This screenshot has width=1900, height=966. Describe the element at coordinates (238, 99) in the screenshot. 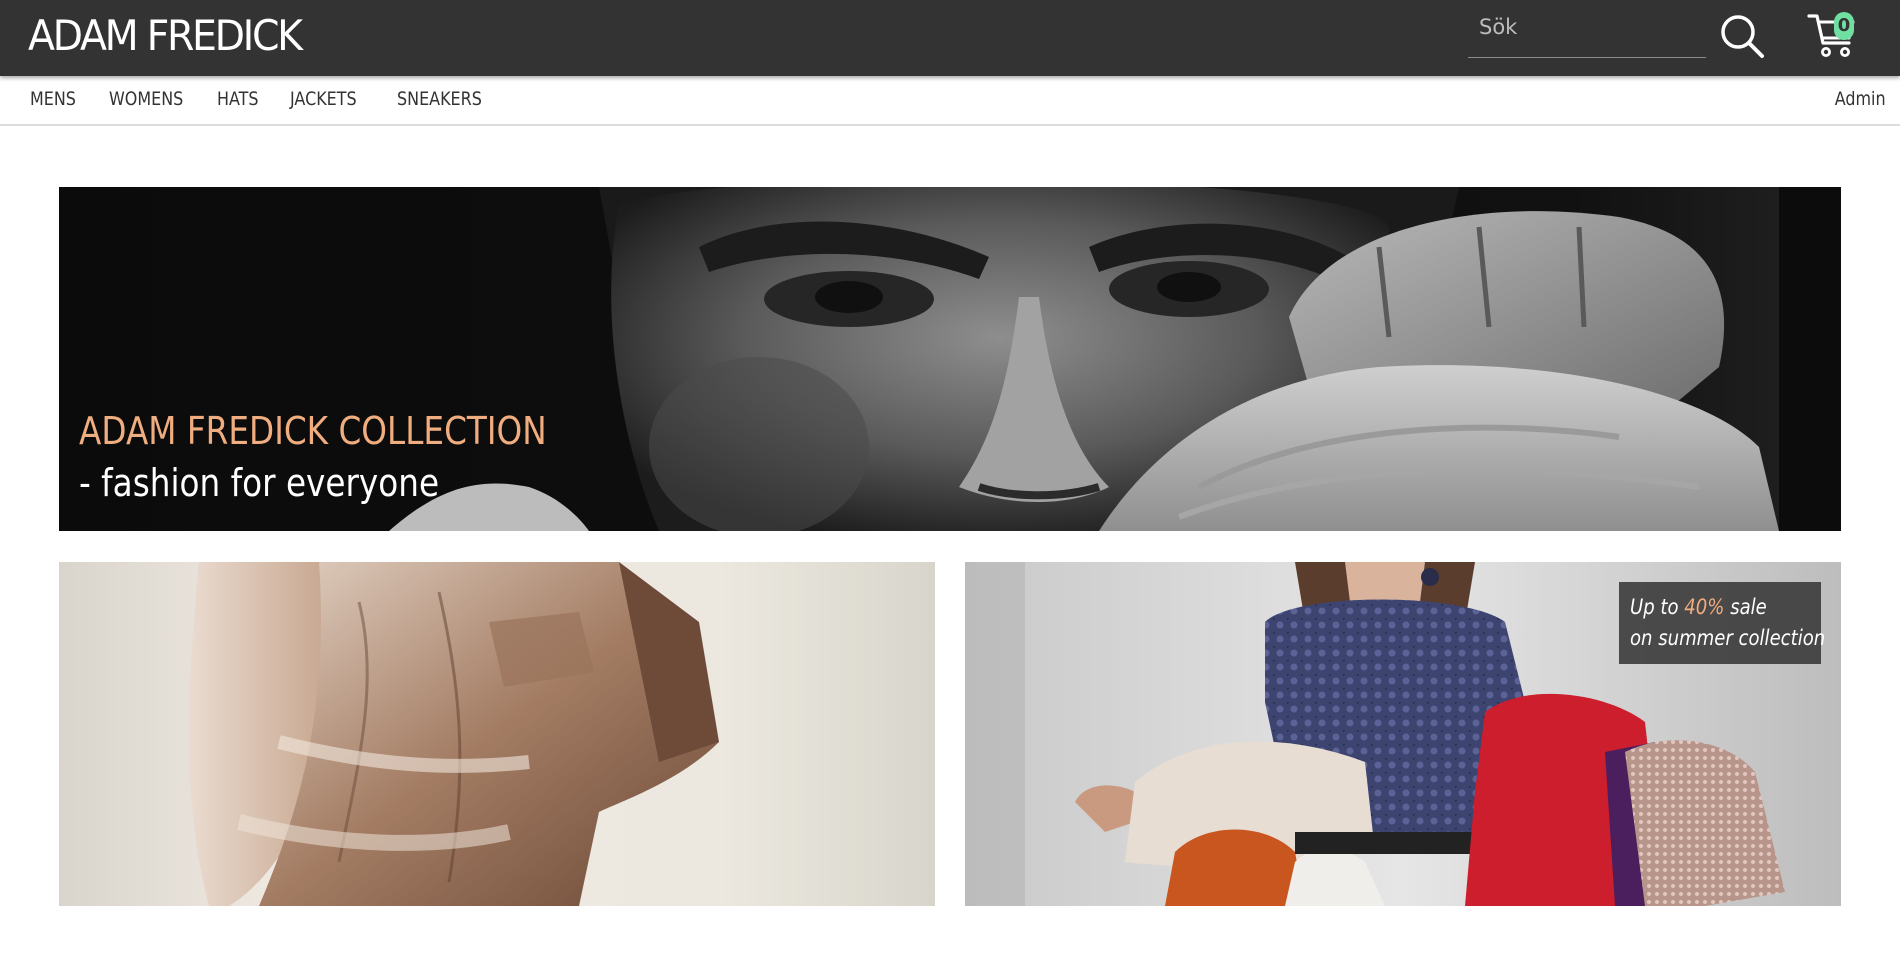

I see `nav-item-hats: HATS` at that location.